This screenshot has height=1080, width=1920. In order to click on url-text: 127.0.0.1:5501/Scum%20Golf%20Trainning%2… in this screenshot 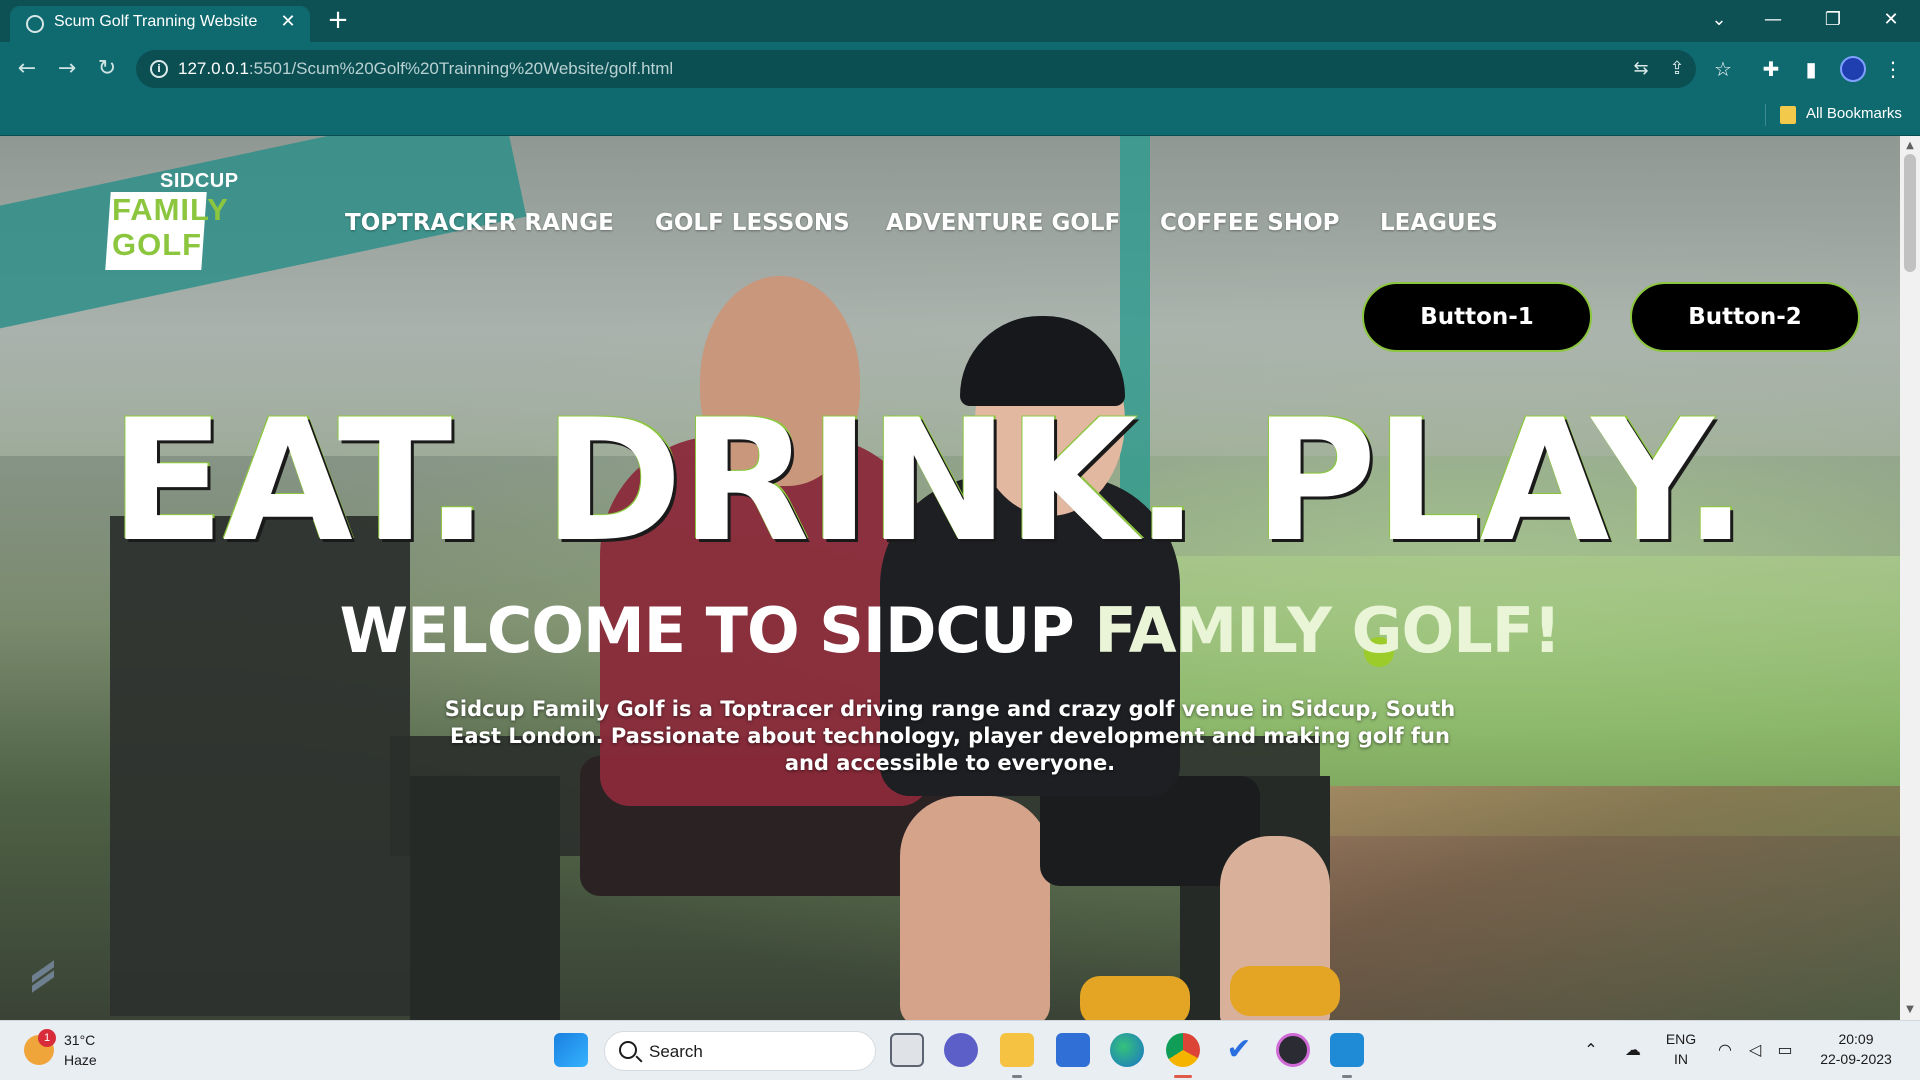, I will do `click(425, 69)`.